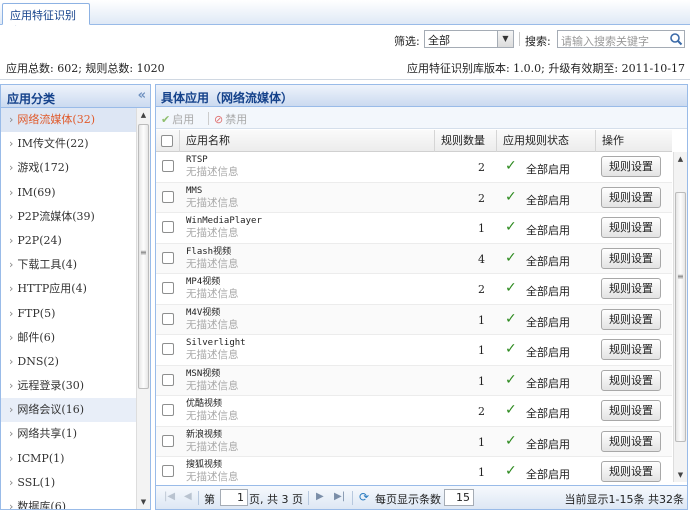 The height and width of the screenshot is (518, 690). What do you see at coordinates (68, 168) in the screenshot?
I see `category-item: › 游戏(172)` at bounding box center [68, 168].